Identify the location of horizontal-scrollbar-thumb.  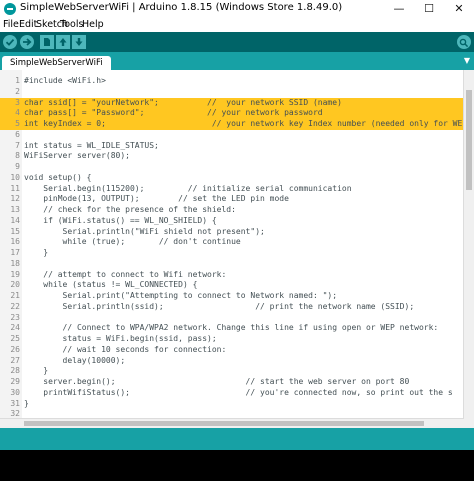
(224, 423).